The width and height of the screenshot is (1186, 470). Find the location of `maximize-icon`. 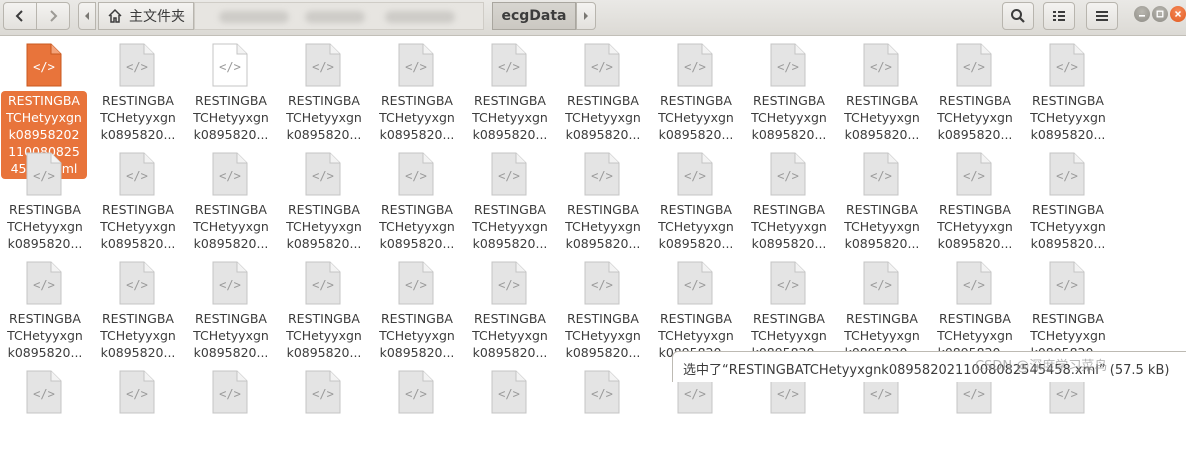

maximize-icon is located at coordinates (1160, 14).